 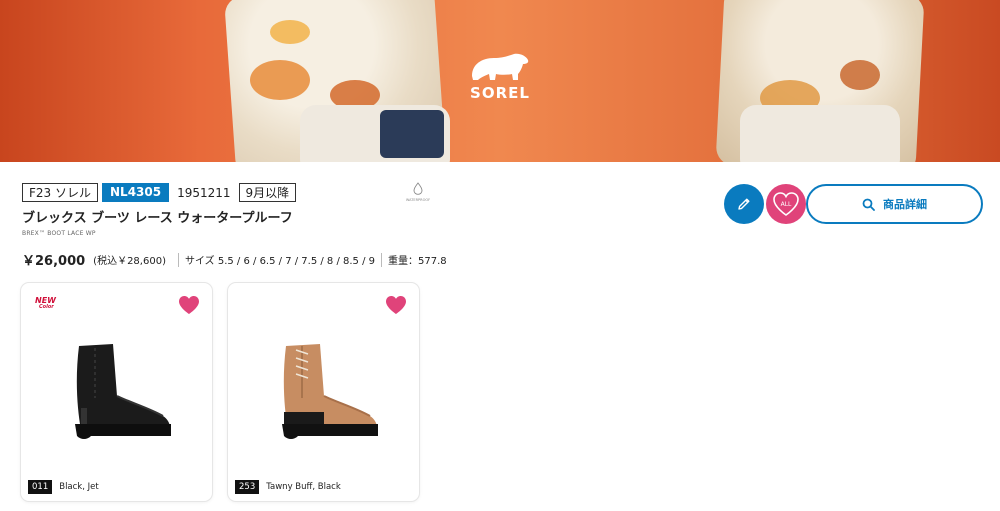 I want to click on brand-logo: SOREL, so click(x=500, y=76).